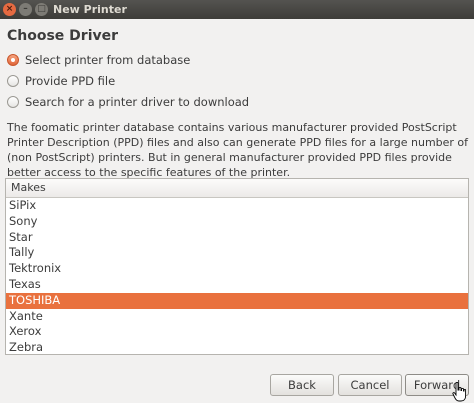  I want to click on list-item: Xante, so click(237, 317).